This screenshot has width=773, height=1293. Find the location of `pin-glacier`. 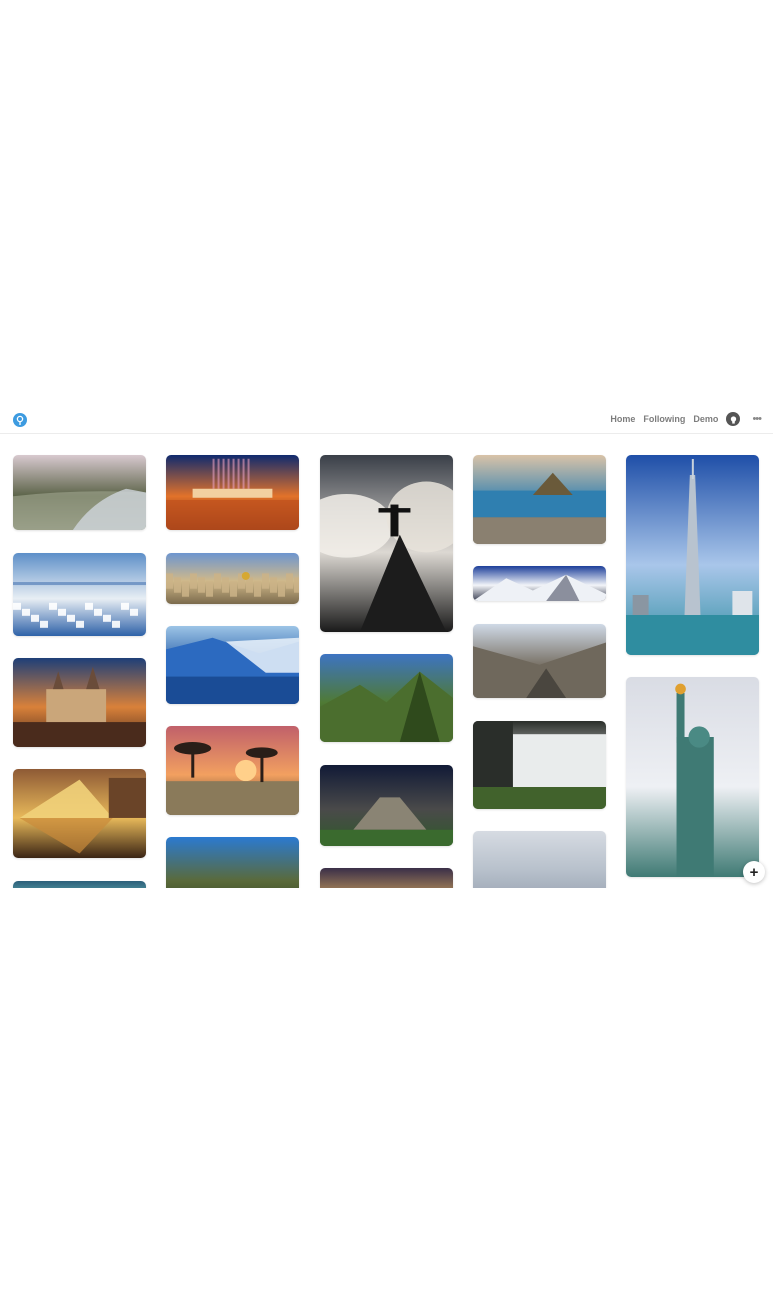

pin-glacier is located at coordinates (232, 665).